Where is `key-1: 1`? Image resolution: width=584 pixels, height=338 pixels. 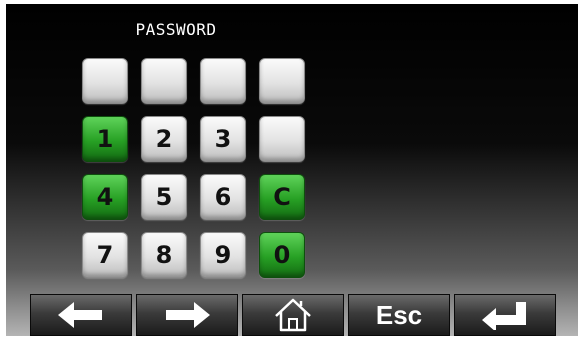
key-1: 1 is located at coordinates (105, 139).